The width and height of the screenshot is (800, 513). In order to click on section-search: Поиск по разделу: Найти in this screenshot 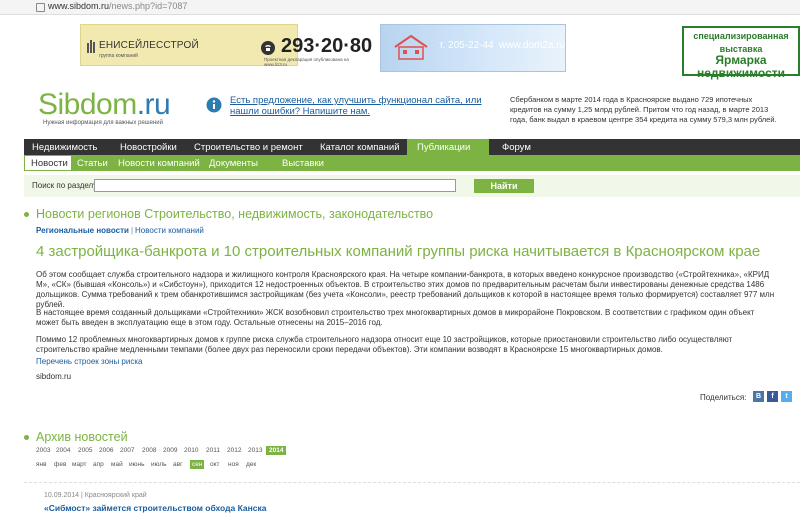, I will do `click(412, 186)`.